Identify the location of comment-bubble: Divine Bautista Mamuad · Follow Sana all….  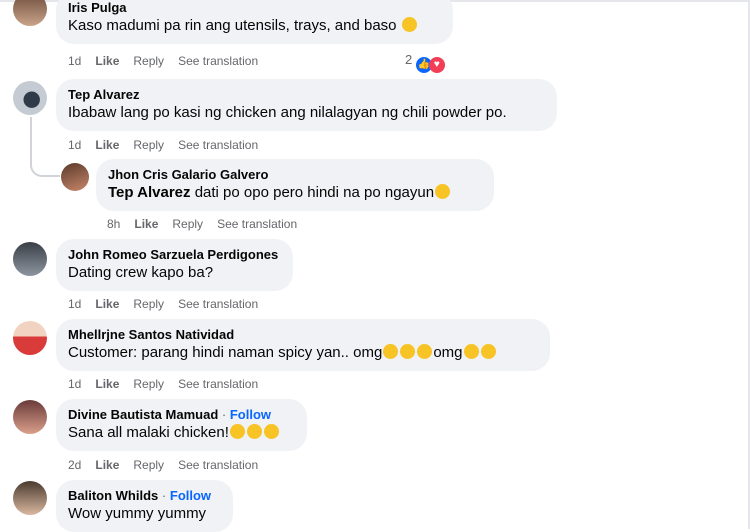
(181, 425).